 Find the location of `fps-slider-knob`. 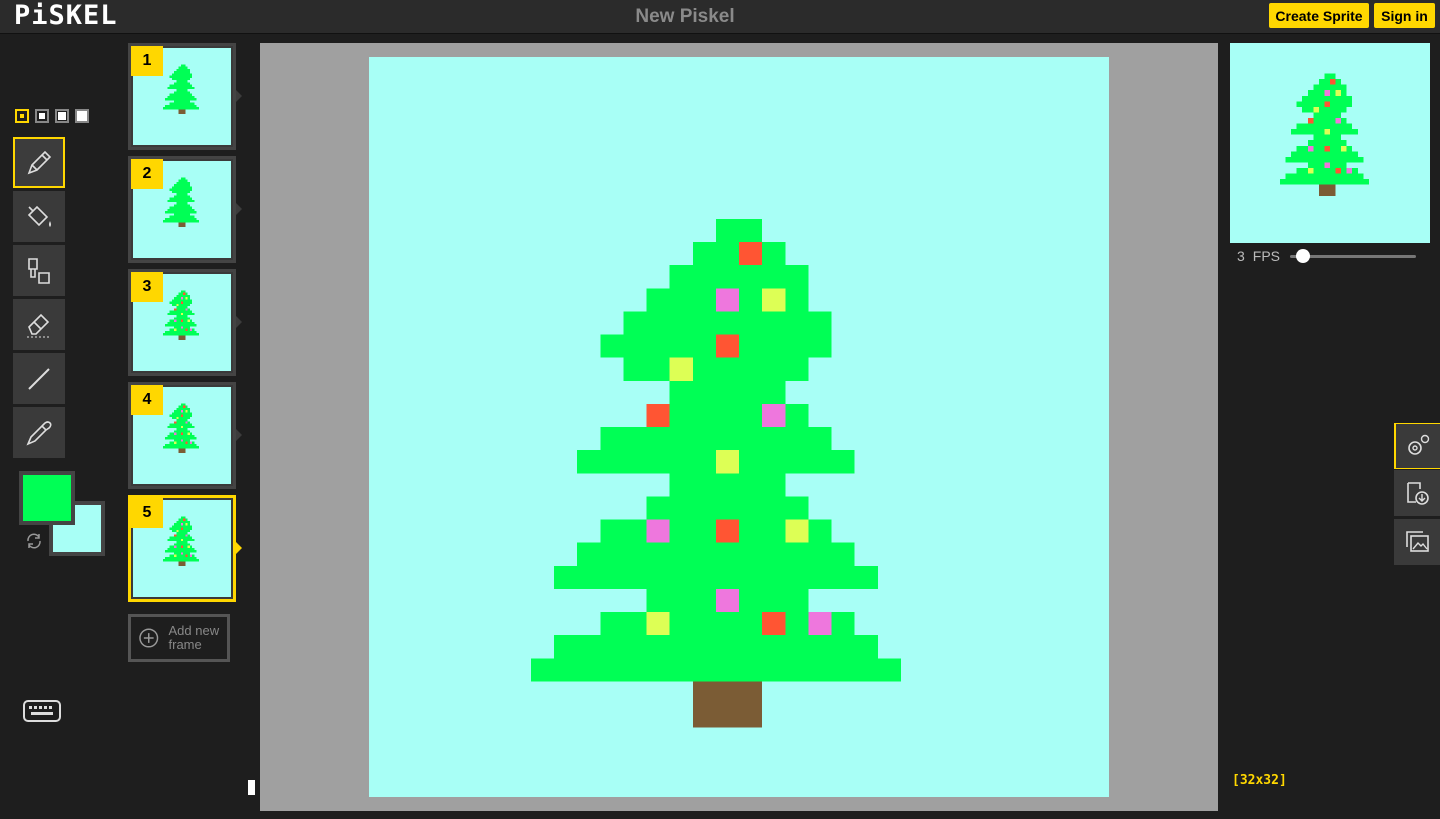

fps-slider-knob is located at coordinates (1303, 256).